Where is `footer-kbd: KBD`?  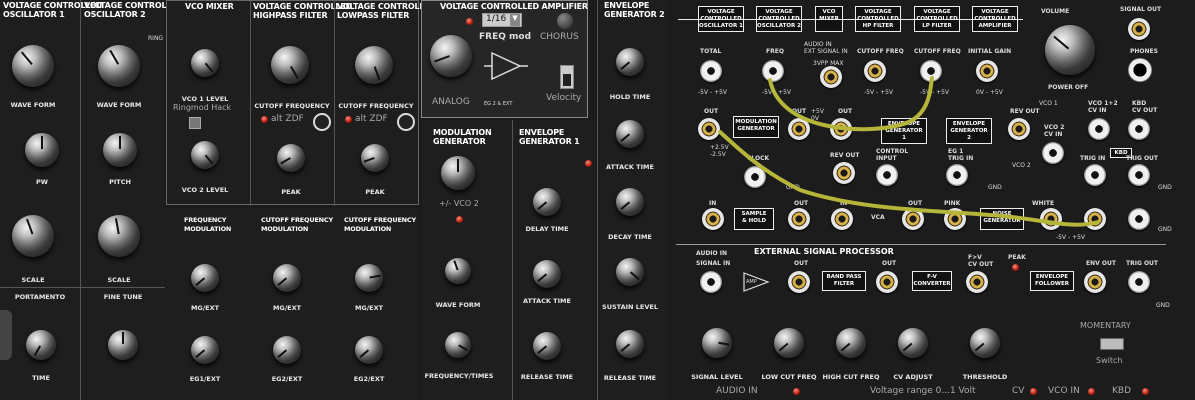 footer-kbd: KBD is located at coordinates (1122, 391).